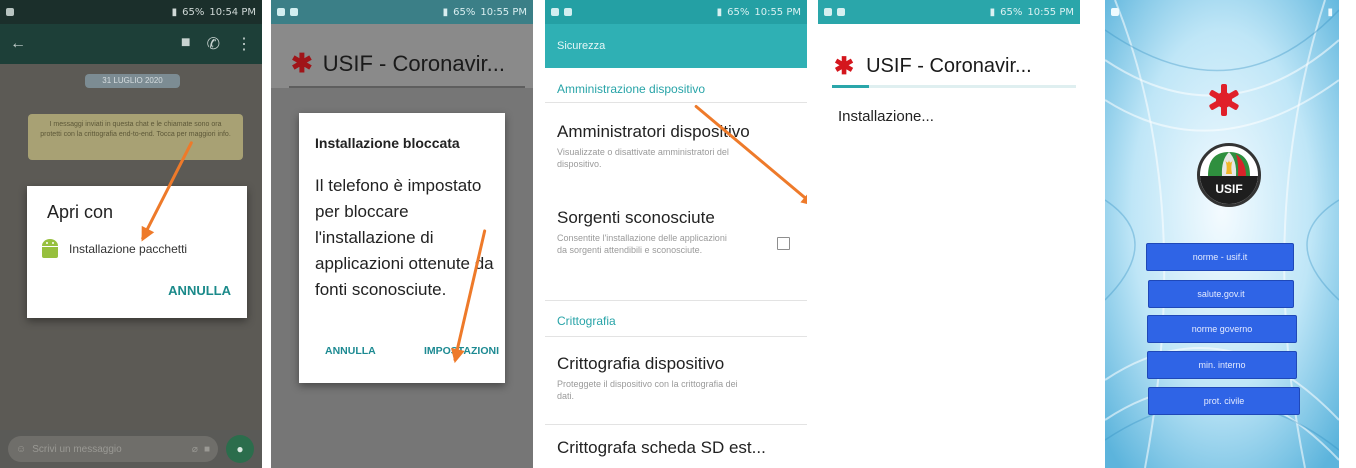  Describe the element at coordinates (850, 86) in the screenshot. I see `install-progress-fill` at that location.